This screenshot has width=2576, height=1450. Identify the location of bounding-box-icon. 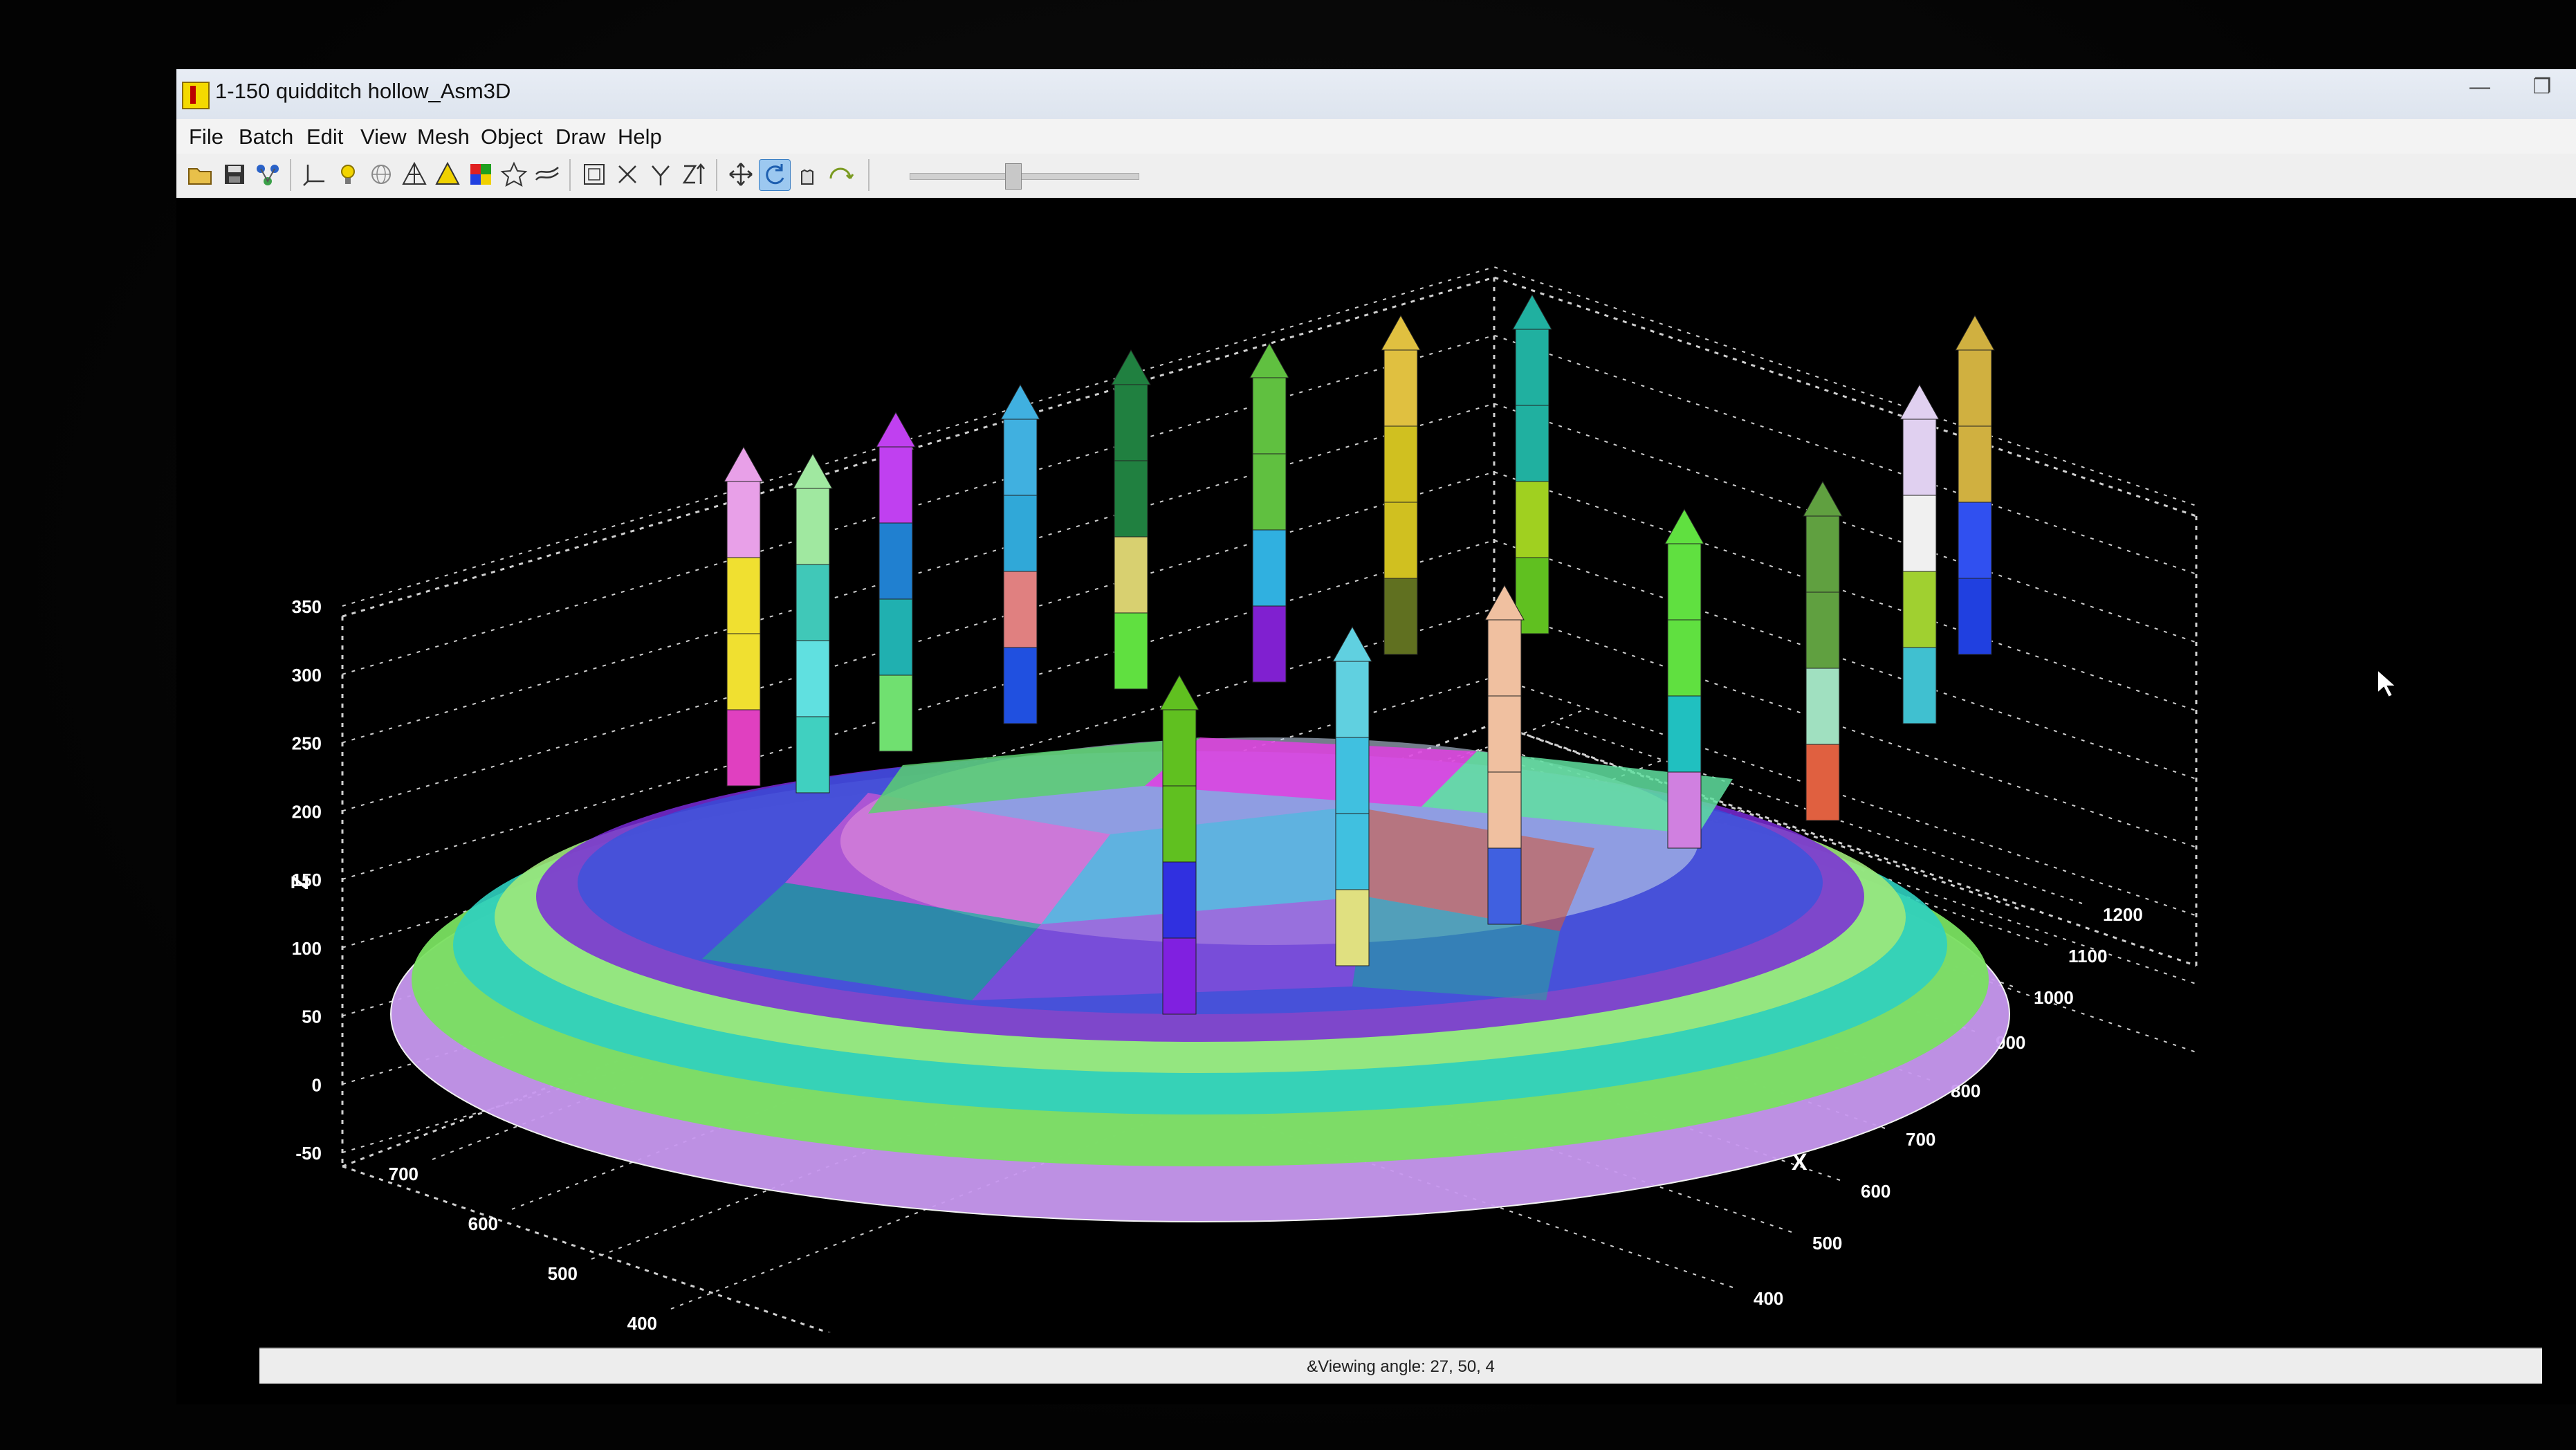
(594, 174).